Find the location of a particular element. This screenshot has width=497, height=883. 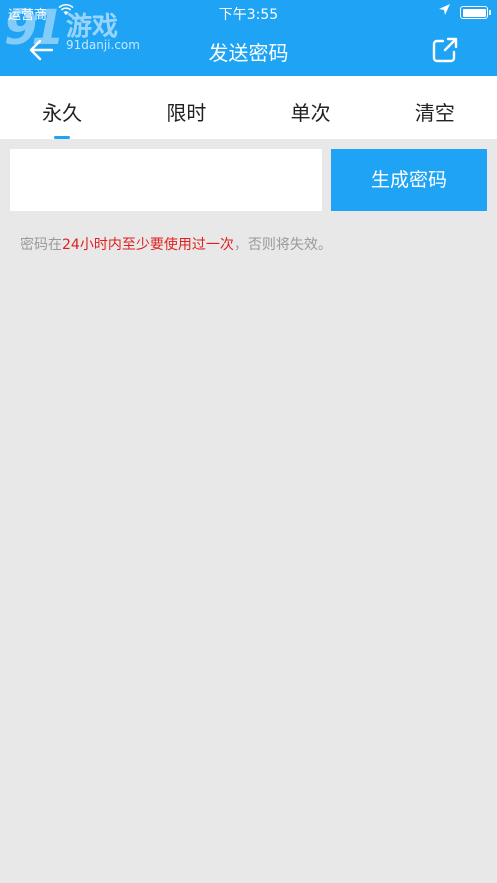

hint-prefix: 密码在 is located at coordinates (41, 245).